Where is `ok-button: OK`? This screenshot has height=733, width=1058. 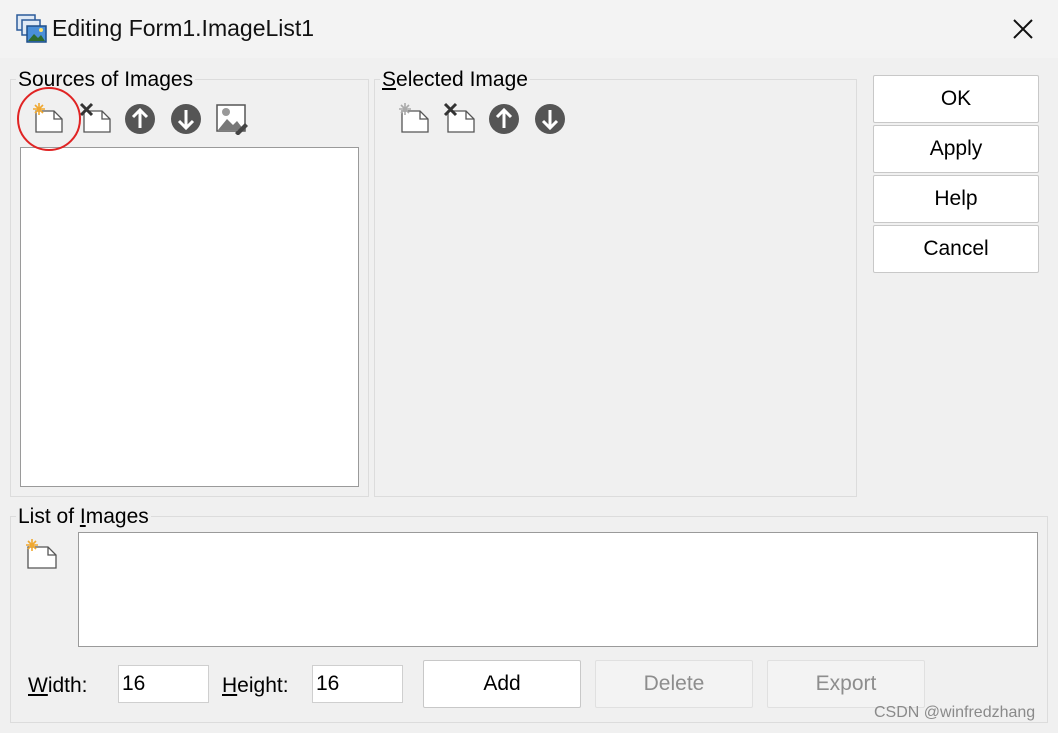 ok-button: OK is located at coordinates (956, 99).